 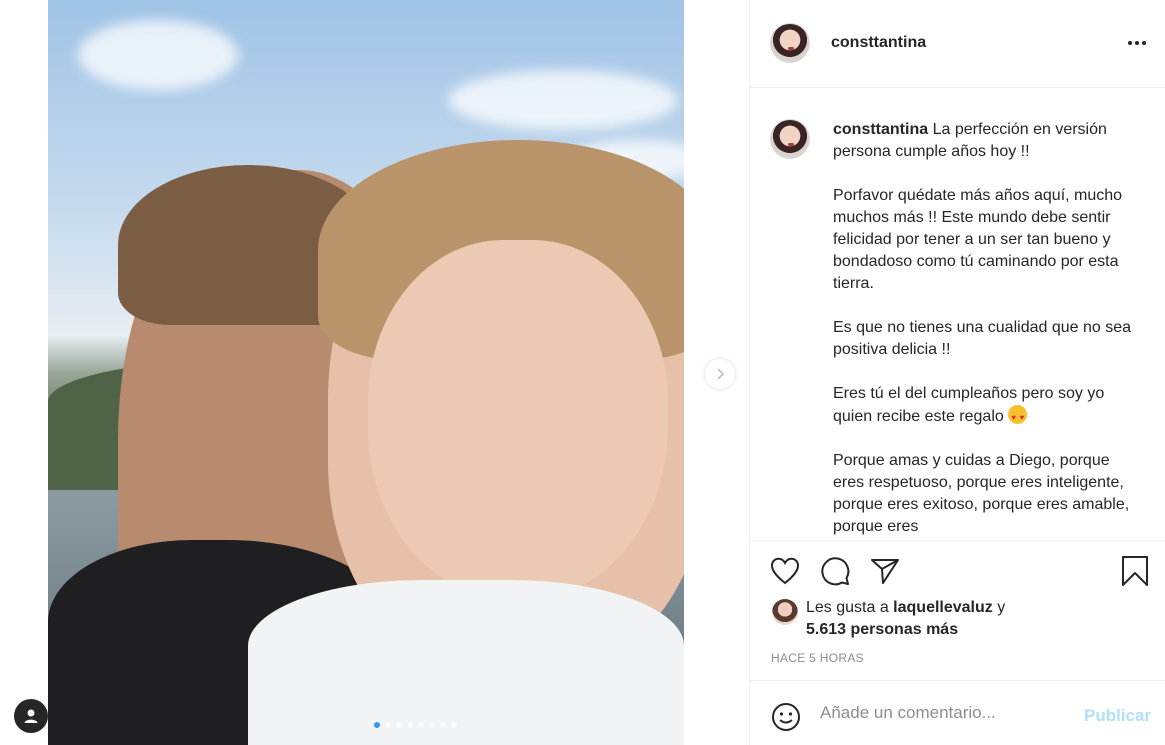 I want to click on chevron-right-icon, so click(x=721, y=374).